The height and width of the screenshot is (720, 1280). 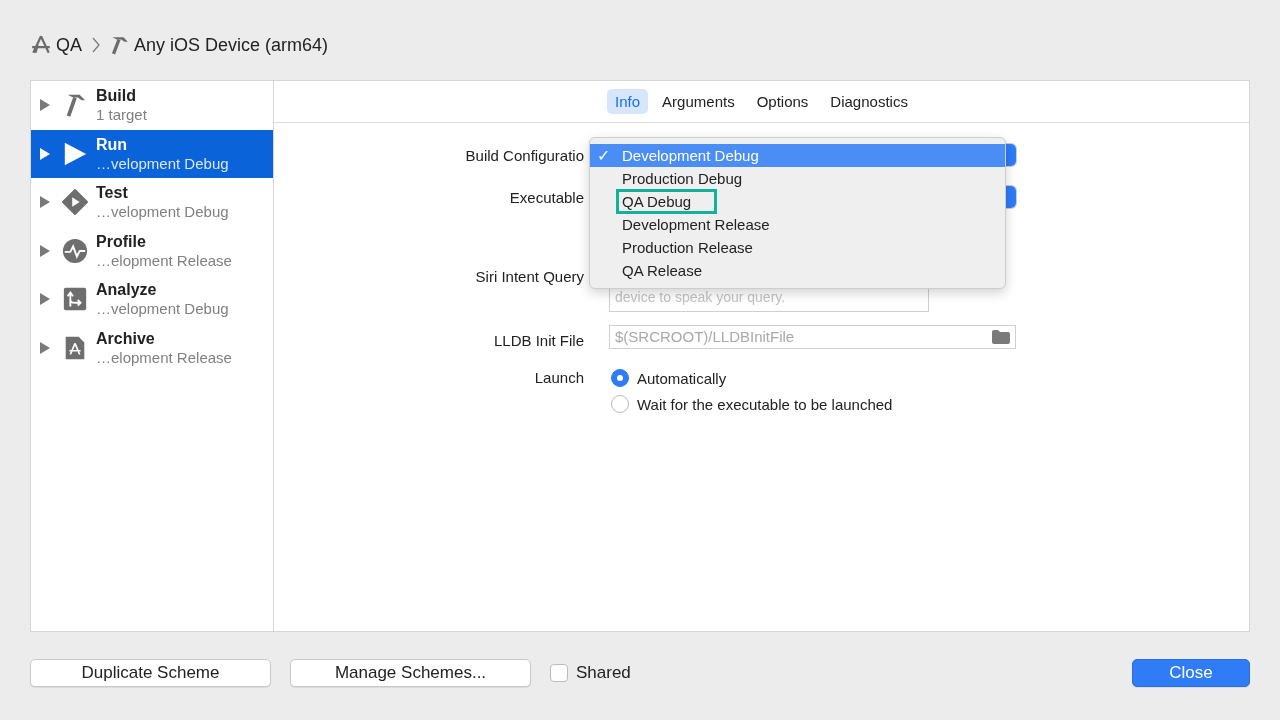 What do you see at coordinates (121, 241) in the screenshot?
I see `action-name: Profile` at bounding box center [121, 241].